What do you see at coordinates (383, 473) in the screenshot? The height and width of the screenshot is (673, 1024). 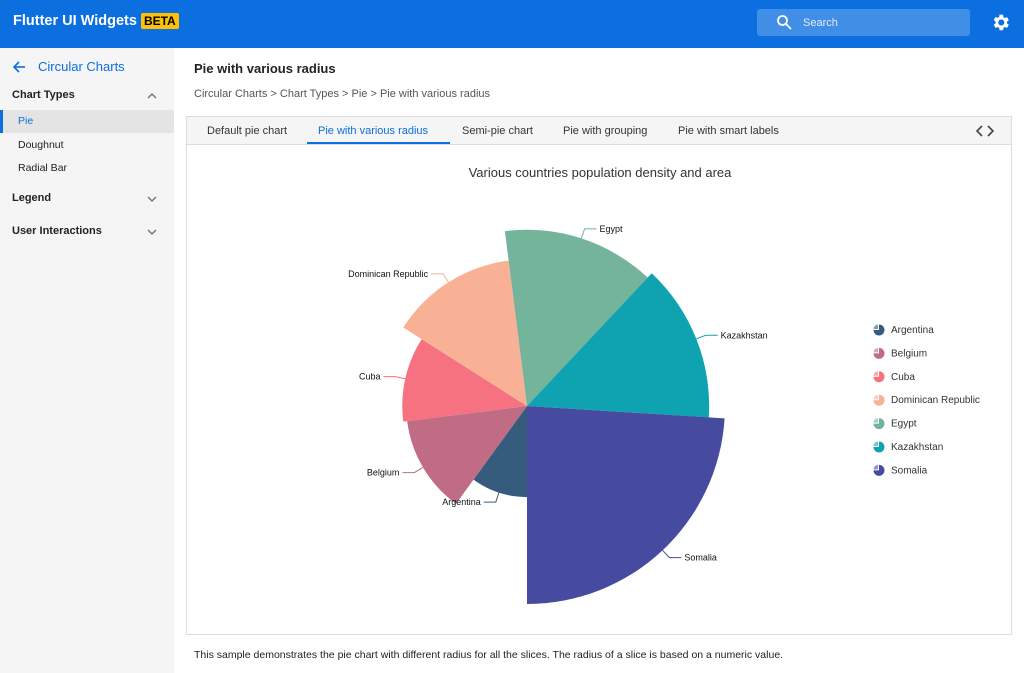 I see `slice-label-belgium: Belgium` at bounding box center [383, 473].